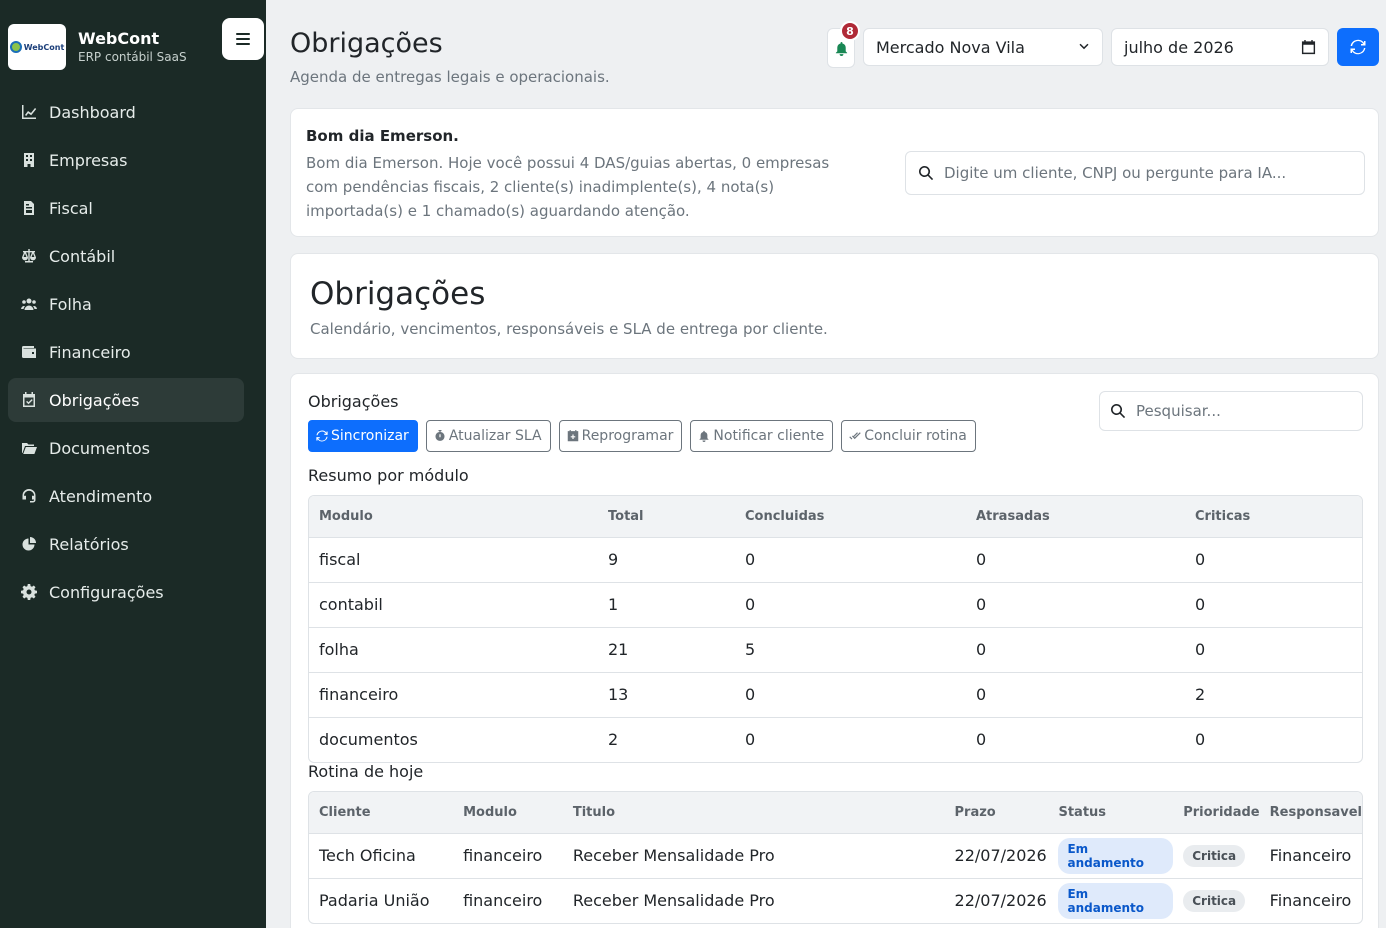 Image resolution: width=1386 pixels, height=928 pixels. Describe the element at coordinates (1358, 47) in the screenshot. I see `refresh-button` at that location.